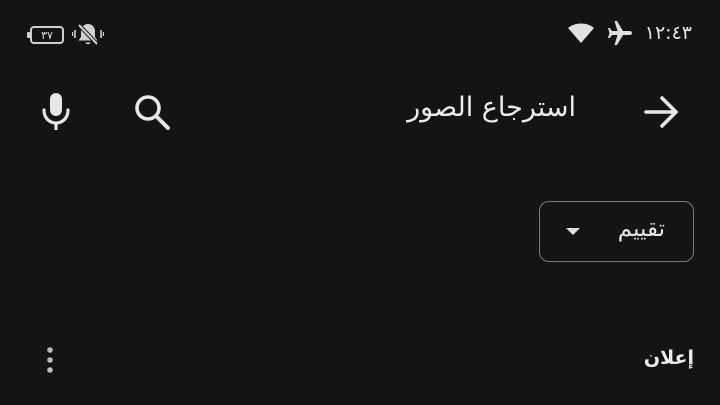 This screenshot has height=405, width=720. I want to click on vibrate-off-icon, so click(88, 35).